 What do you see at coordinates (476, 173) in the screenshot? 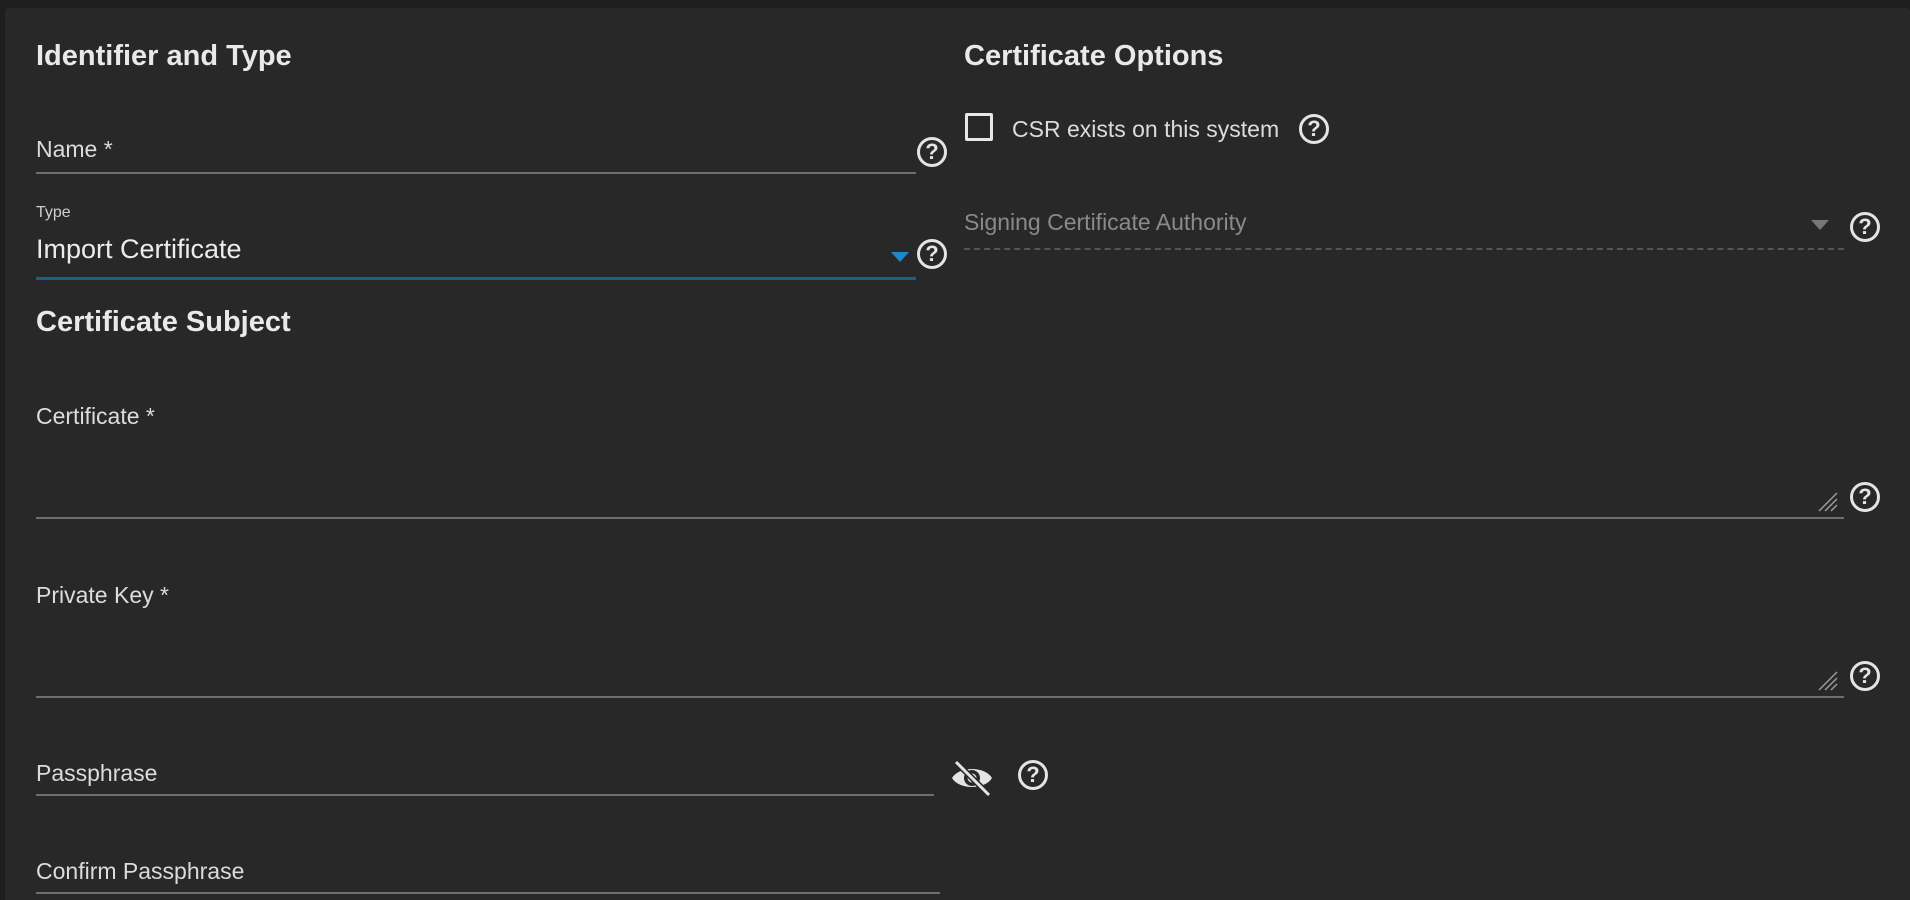
I see `name-field-underline` at bounding box center [476, 173].